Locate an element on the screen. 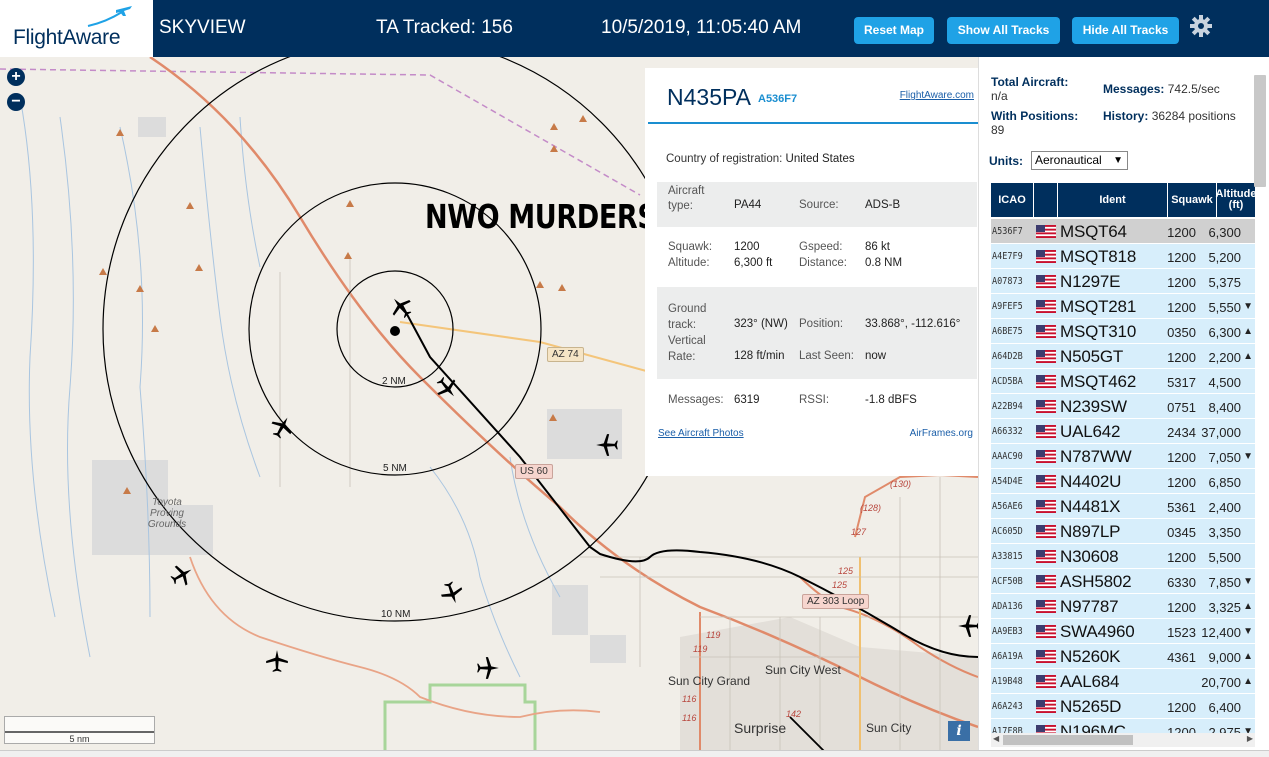 This screenshot has height=757, width=1269. total-aircraft-stat: Total Aircraft: n/a is located at coordinates (1029, 89).